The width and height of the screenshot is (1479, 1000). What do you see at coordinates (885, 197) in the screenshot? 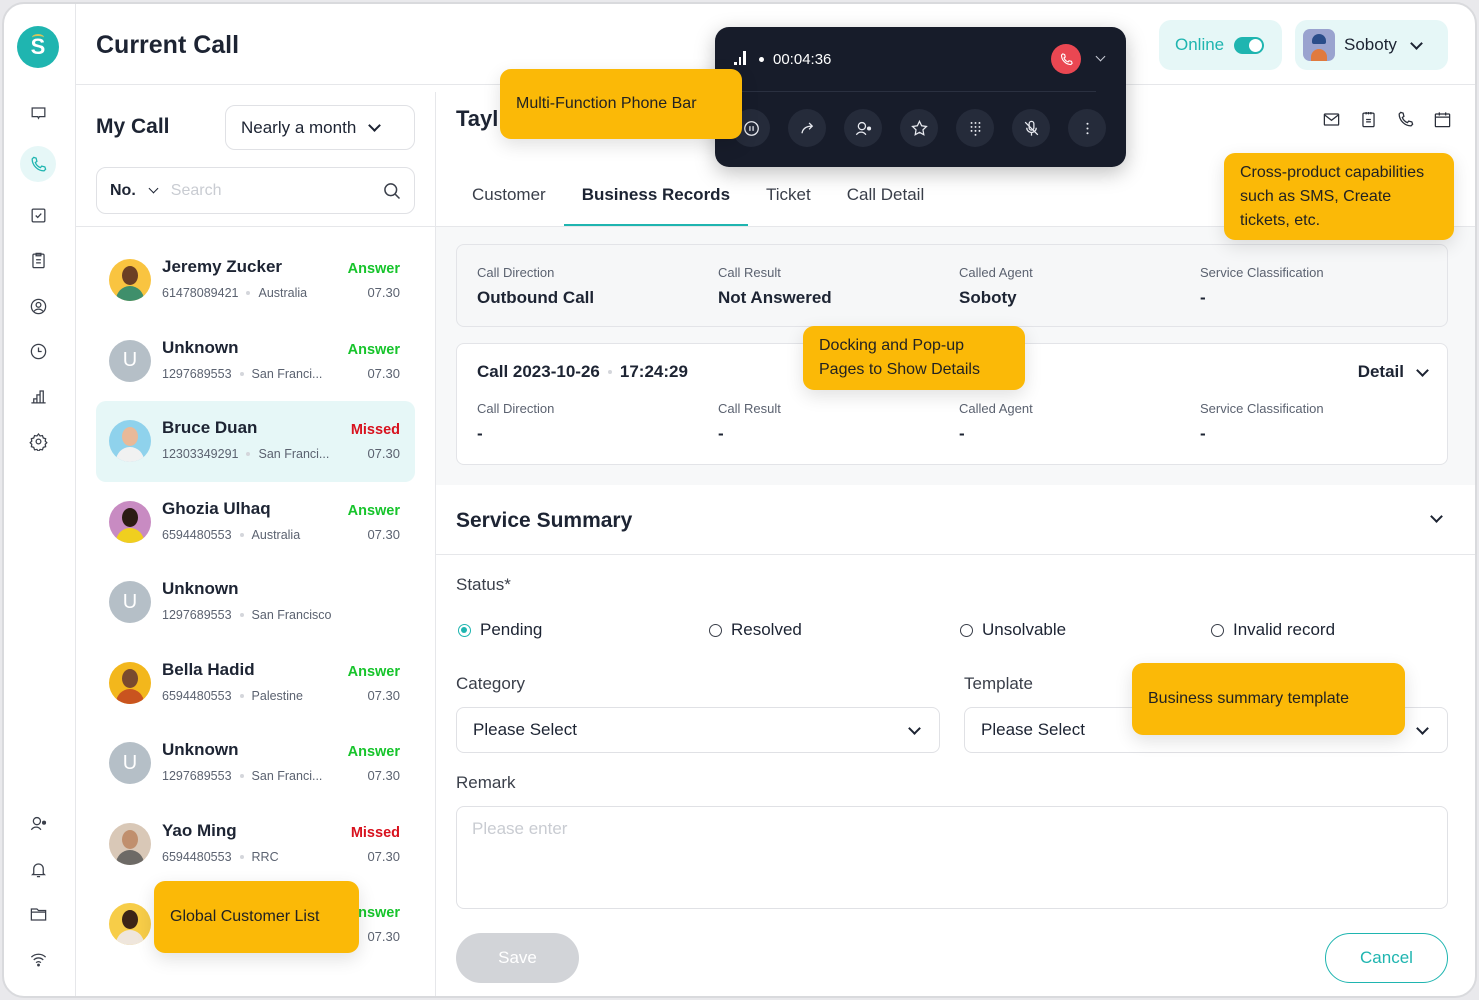
I see `tab-call-detail: Call Detail` at bounding box center [885, 197].